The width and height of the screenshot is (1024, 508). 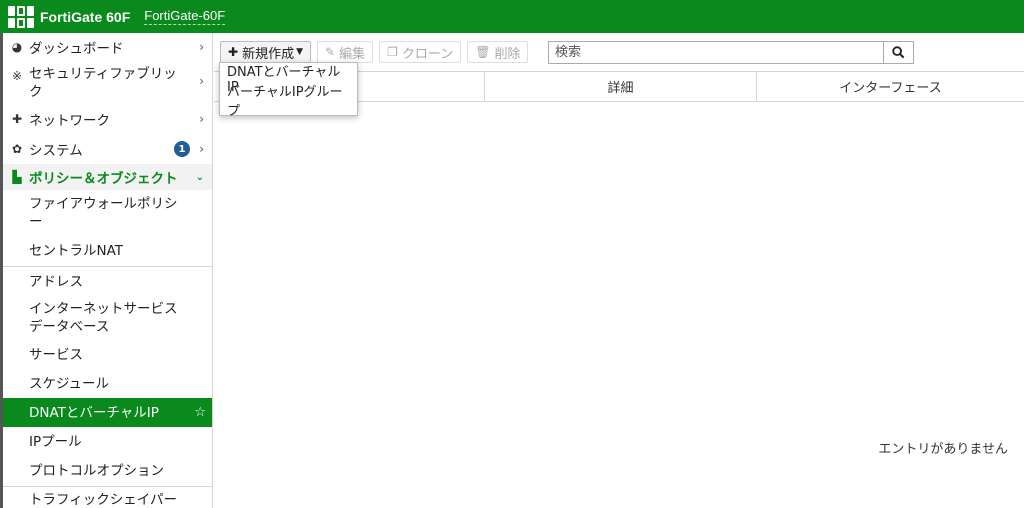 What do you see at coordinates (233, 52) in the screenshot?
I see `plus-icon: ✚` at bounding box center [233, 52].